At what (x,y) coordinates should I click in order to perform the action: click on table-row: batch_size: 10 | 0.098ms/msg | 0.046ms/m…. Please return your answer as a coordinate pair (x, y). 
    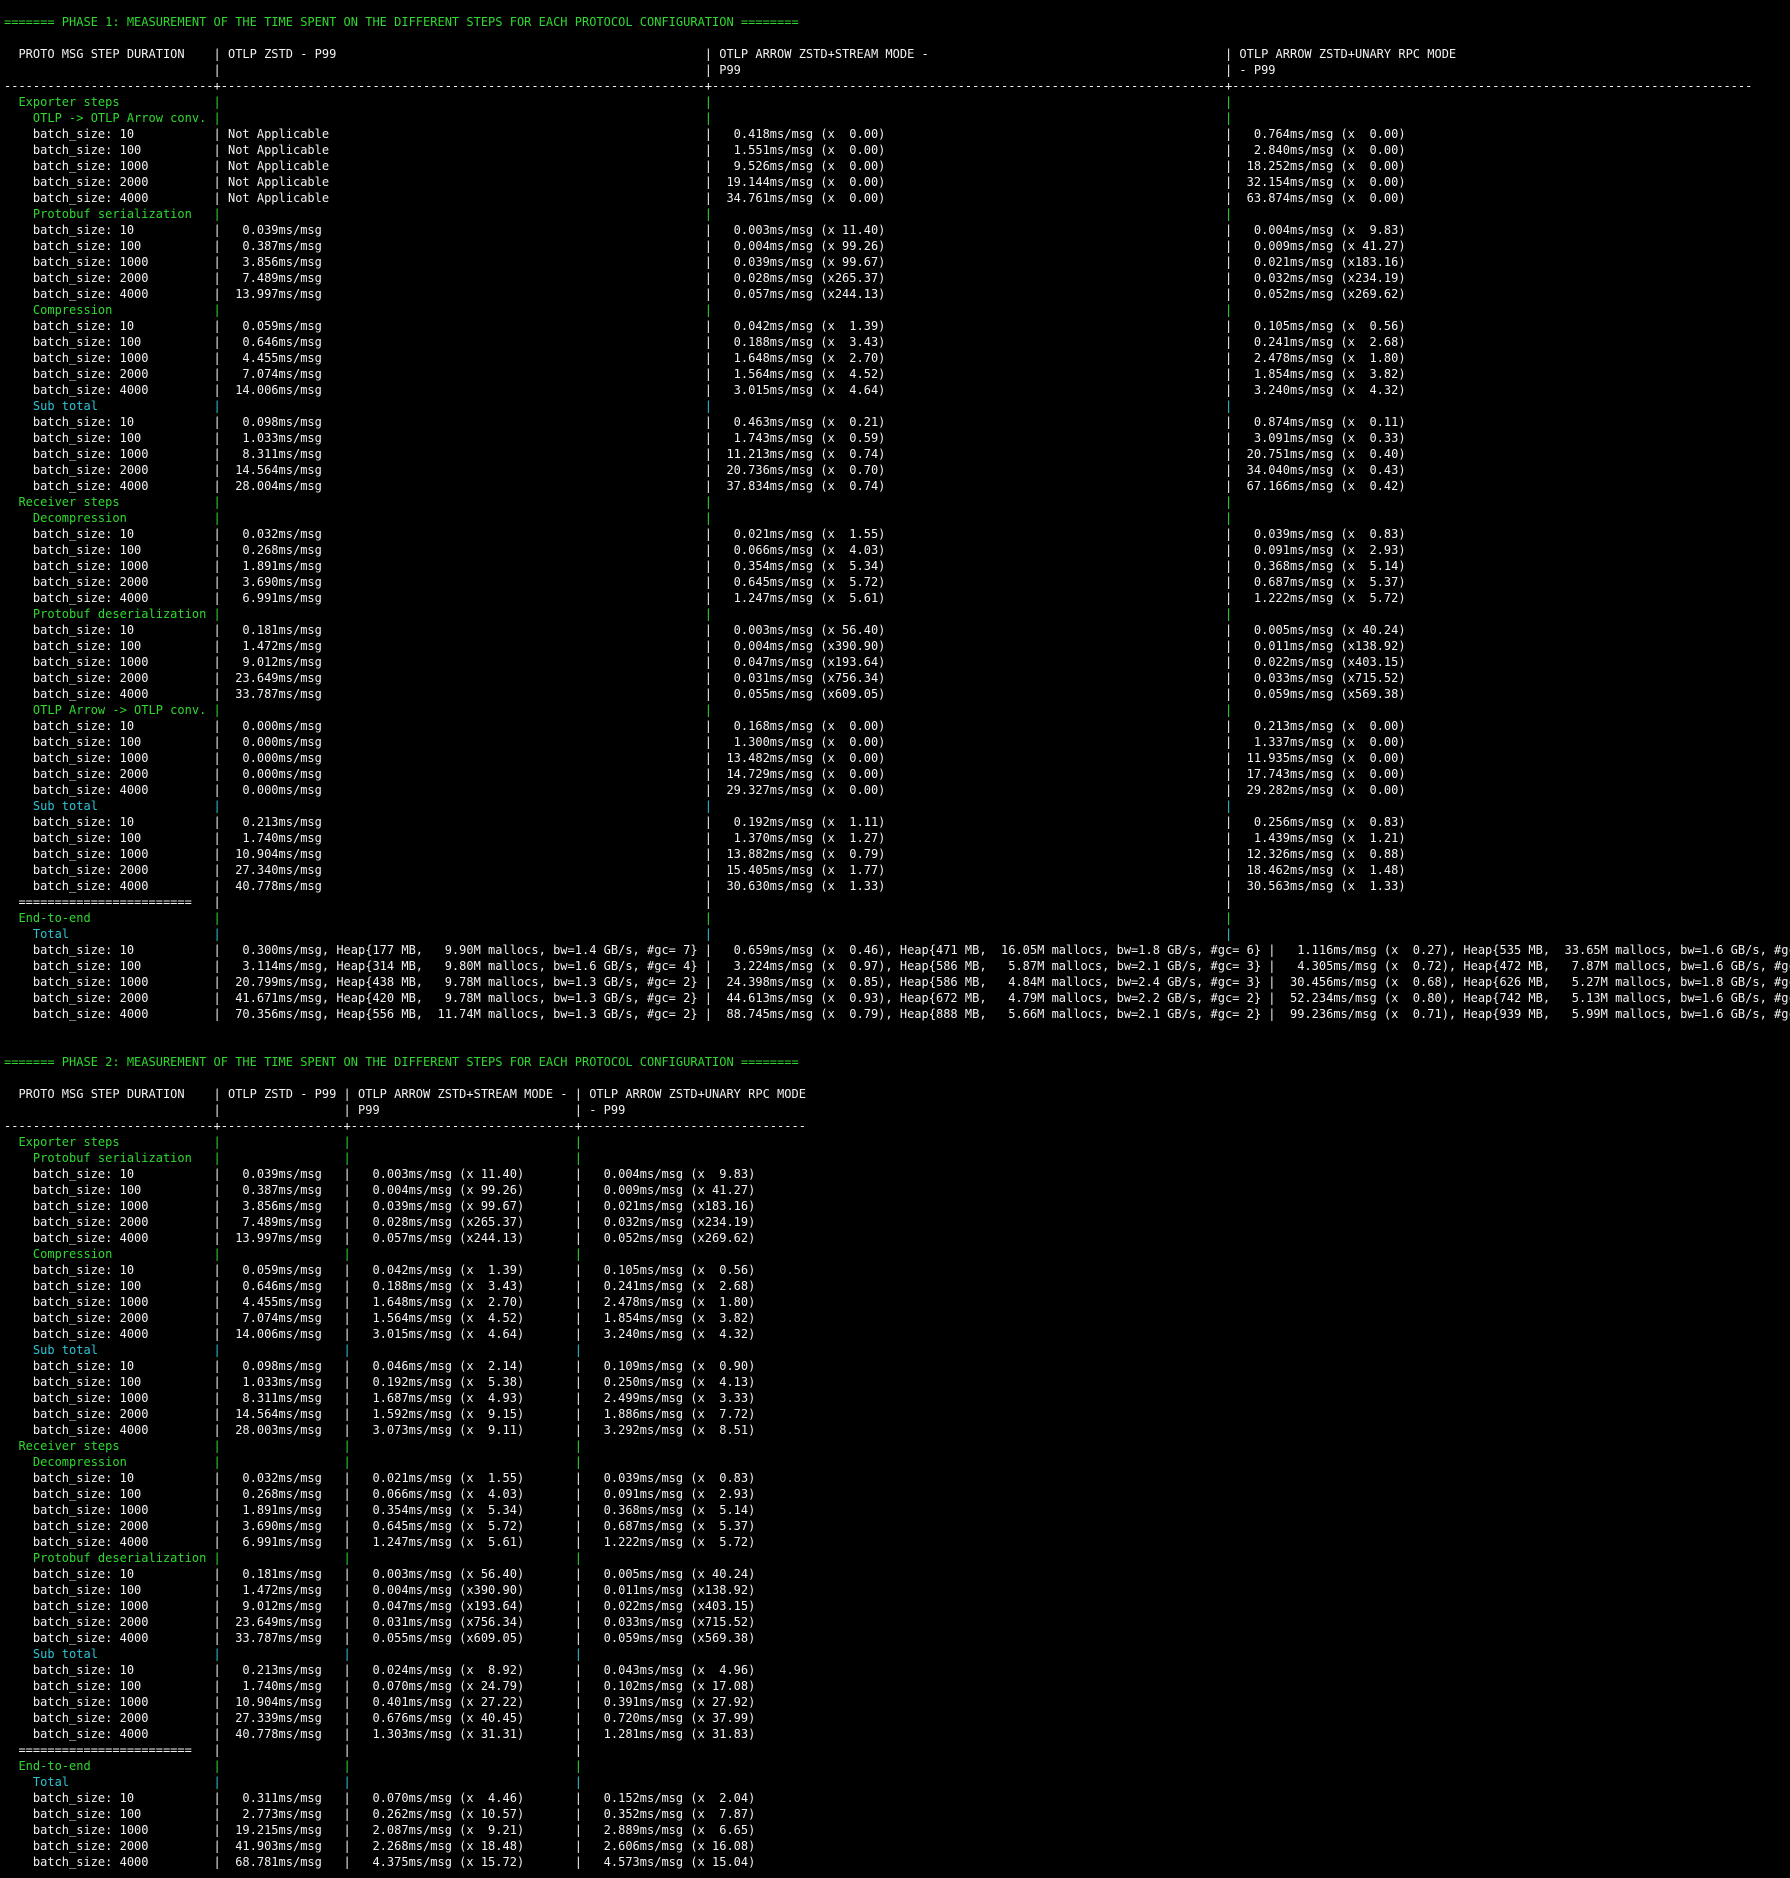
    Looking at the image, I should click on (380, 1366).